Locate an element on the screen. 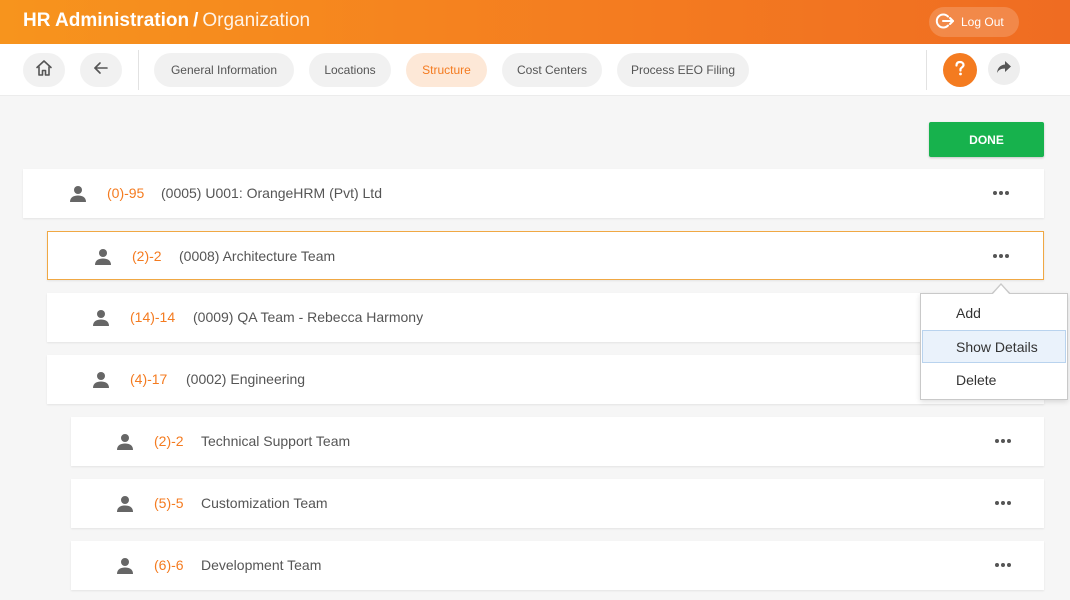 This screenshot has height=600, width=1070. tree-row-selected: (2)-2 (0008) Architecture Team is located at coordinates (545, 255).